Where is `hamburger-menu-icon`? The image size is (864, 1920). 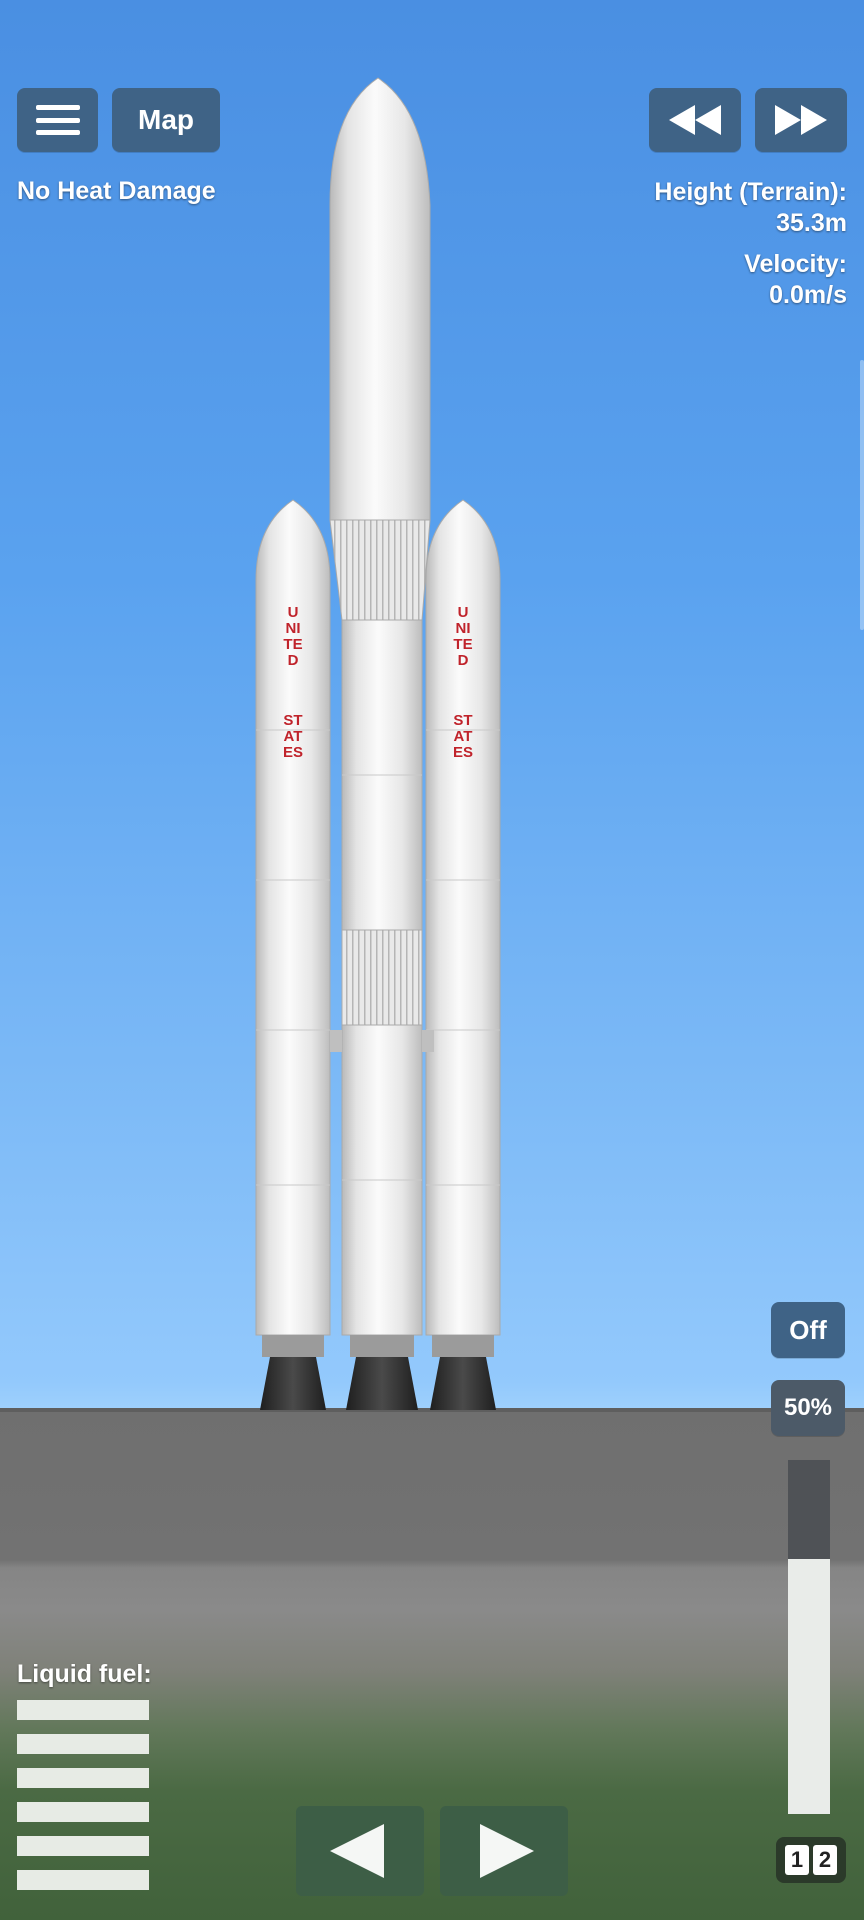
hamburger-menu-icon is located at coordinates (57, 120).